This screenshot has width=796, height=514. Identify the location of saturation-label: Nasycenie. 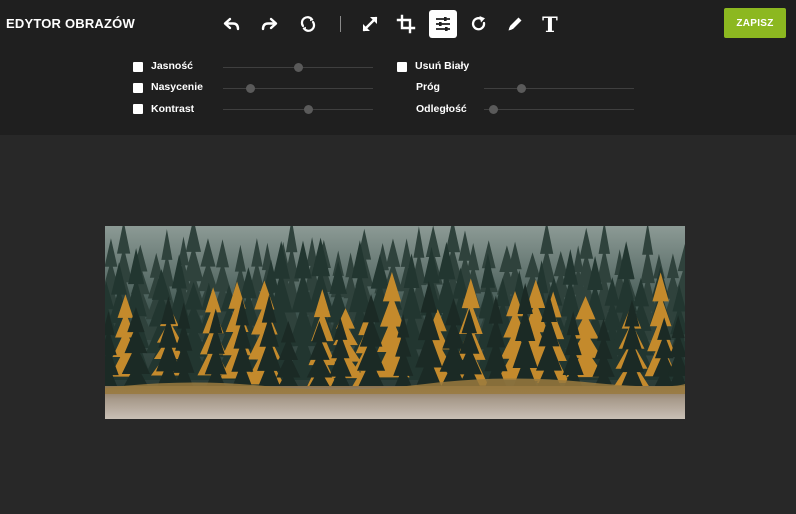
(177, 87).